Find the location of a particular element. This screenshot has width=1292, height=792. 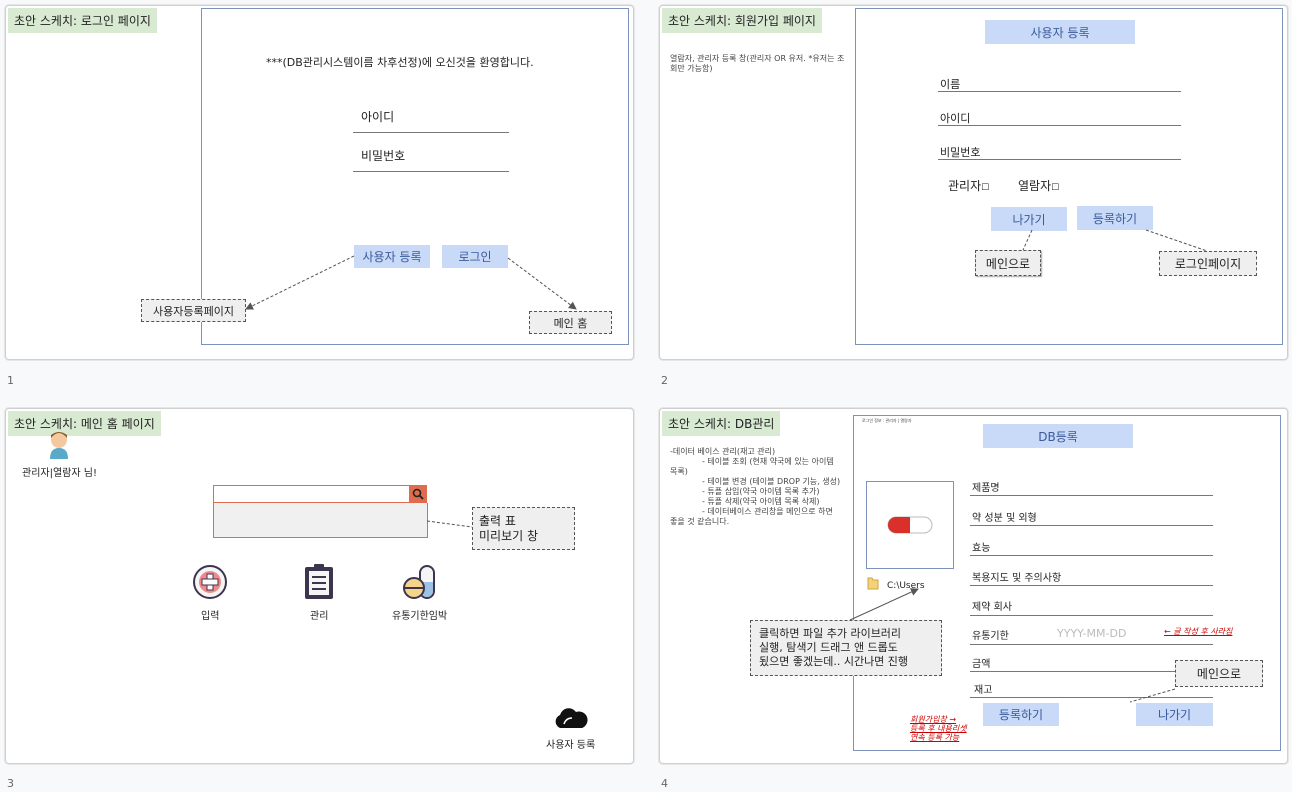

slide-number: 4 is located at coordinates (664, 783).